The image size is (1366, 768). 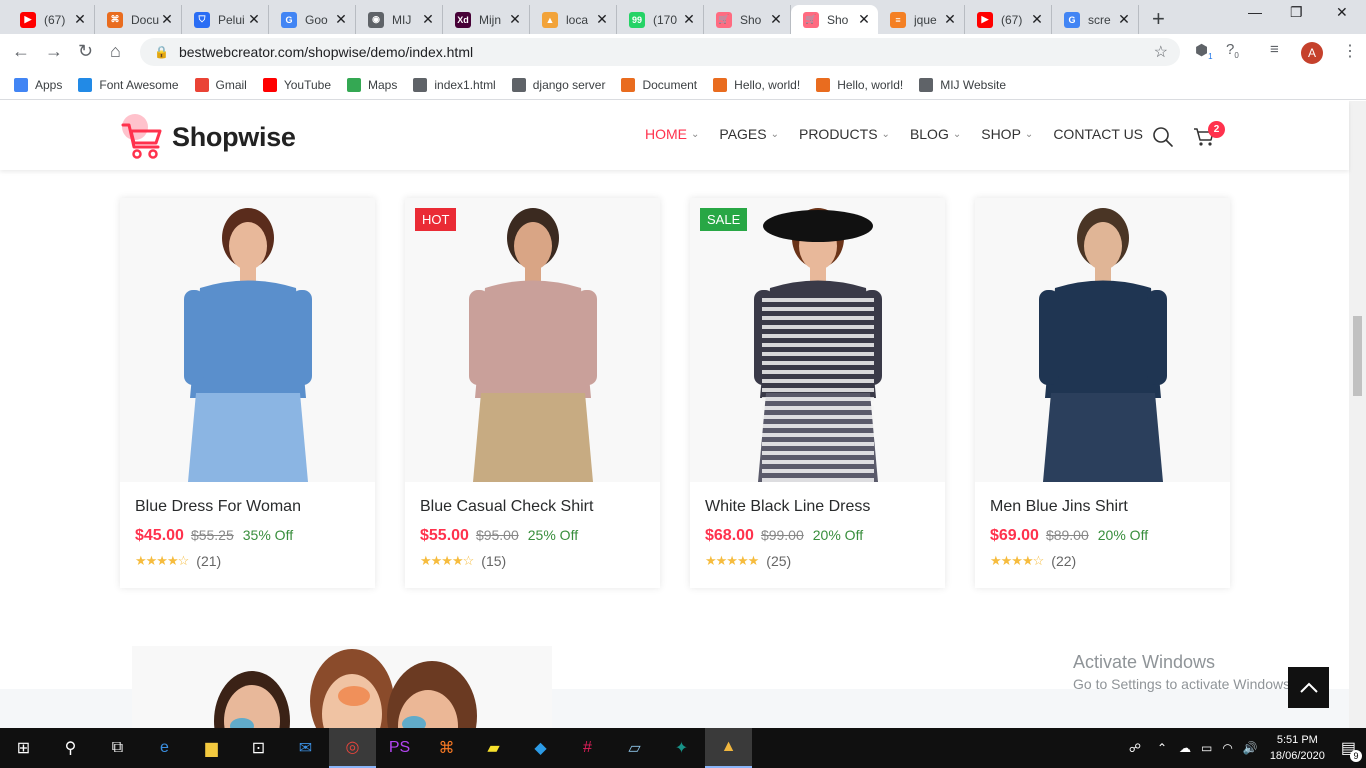 What do you see at coordinates (128, 84) in the screenshot?
I see `bookmark-item: Font Awesome` at bounding box center [128, 84].